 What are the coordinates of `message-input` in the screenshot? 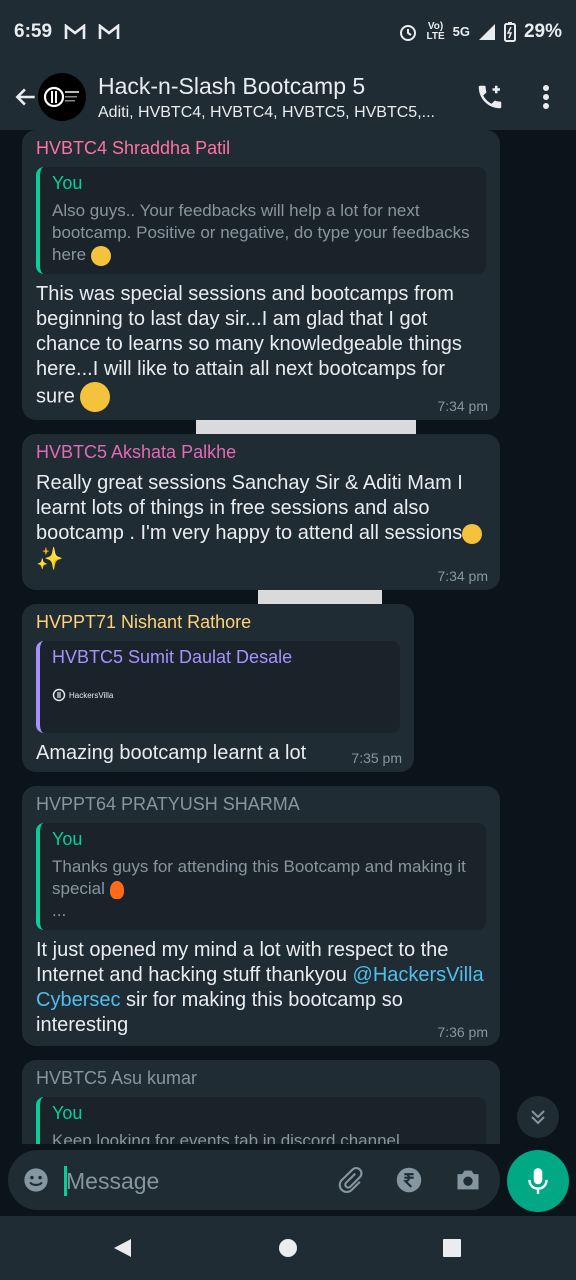 It's located at (196, 1181).